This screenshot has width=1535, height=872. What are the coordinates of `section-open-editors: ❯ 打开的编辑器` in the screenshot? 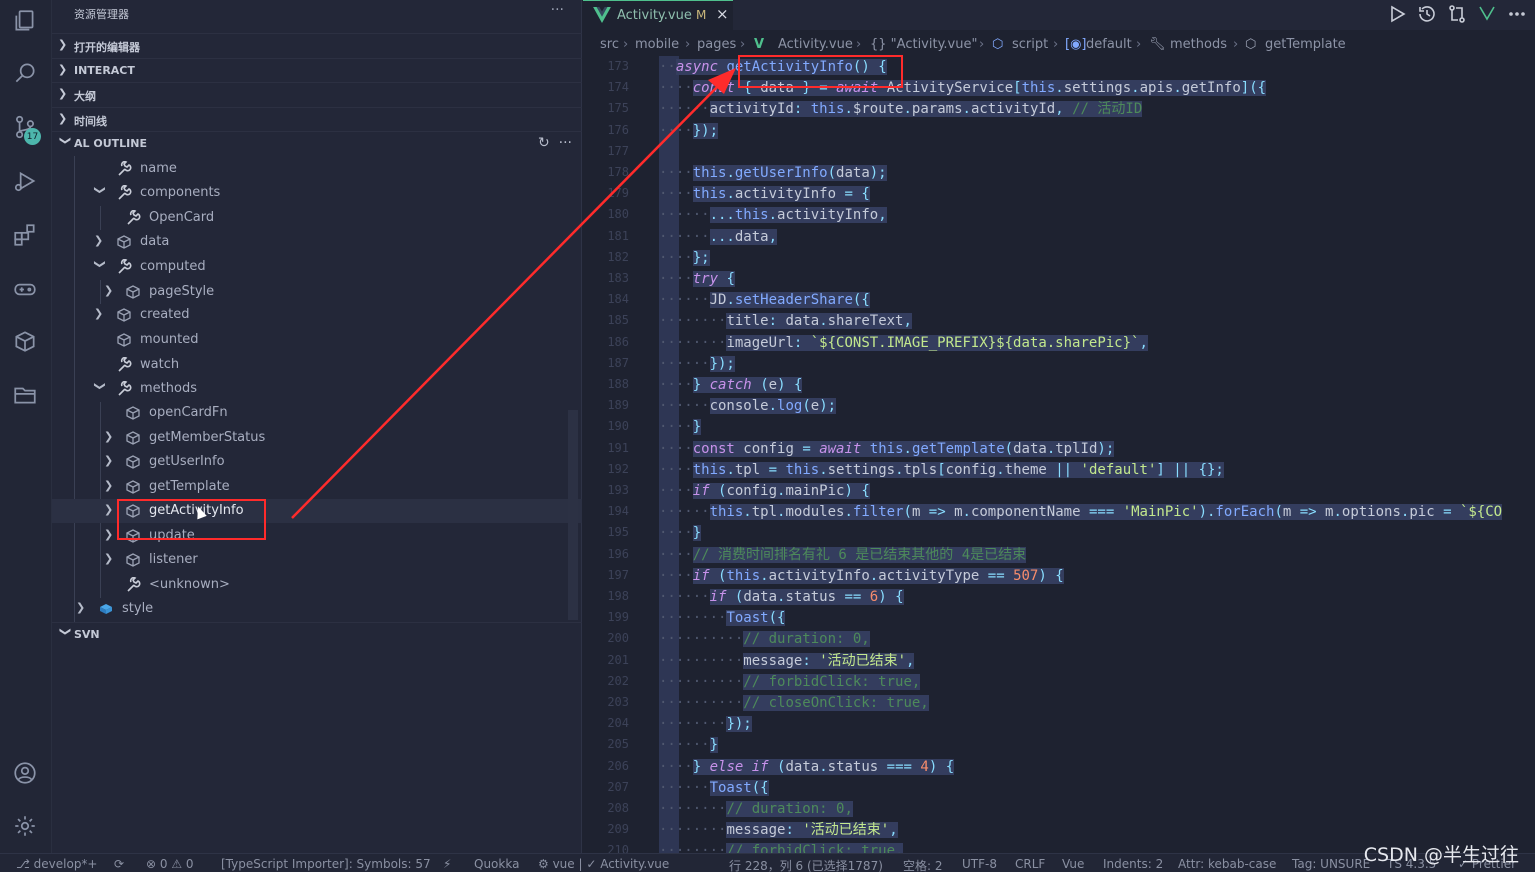 It's located at (317, 45).